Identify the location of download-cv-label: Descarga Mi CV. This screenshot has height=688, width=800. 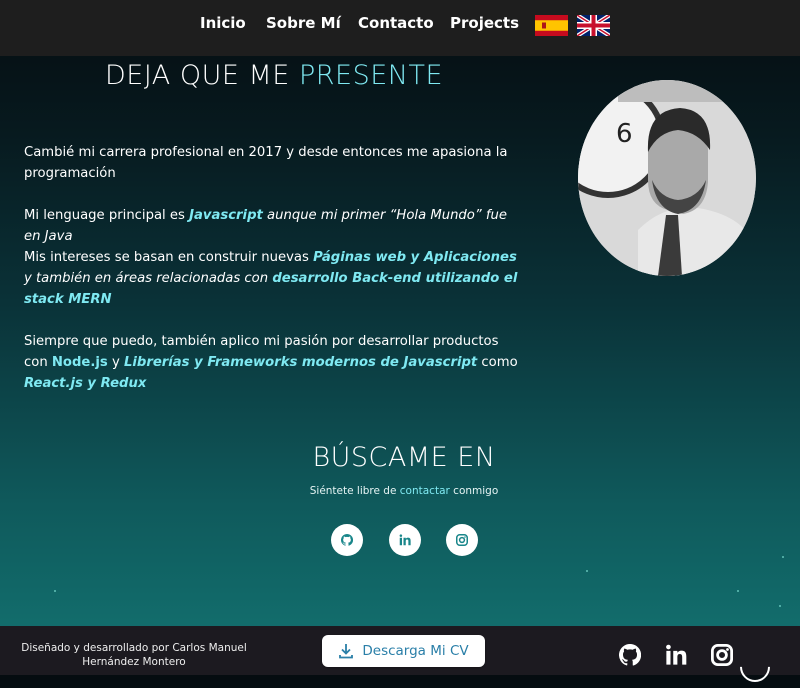
(415, 651).